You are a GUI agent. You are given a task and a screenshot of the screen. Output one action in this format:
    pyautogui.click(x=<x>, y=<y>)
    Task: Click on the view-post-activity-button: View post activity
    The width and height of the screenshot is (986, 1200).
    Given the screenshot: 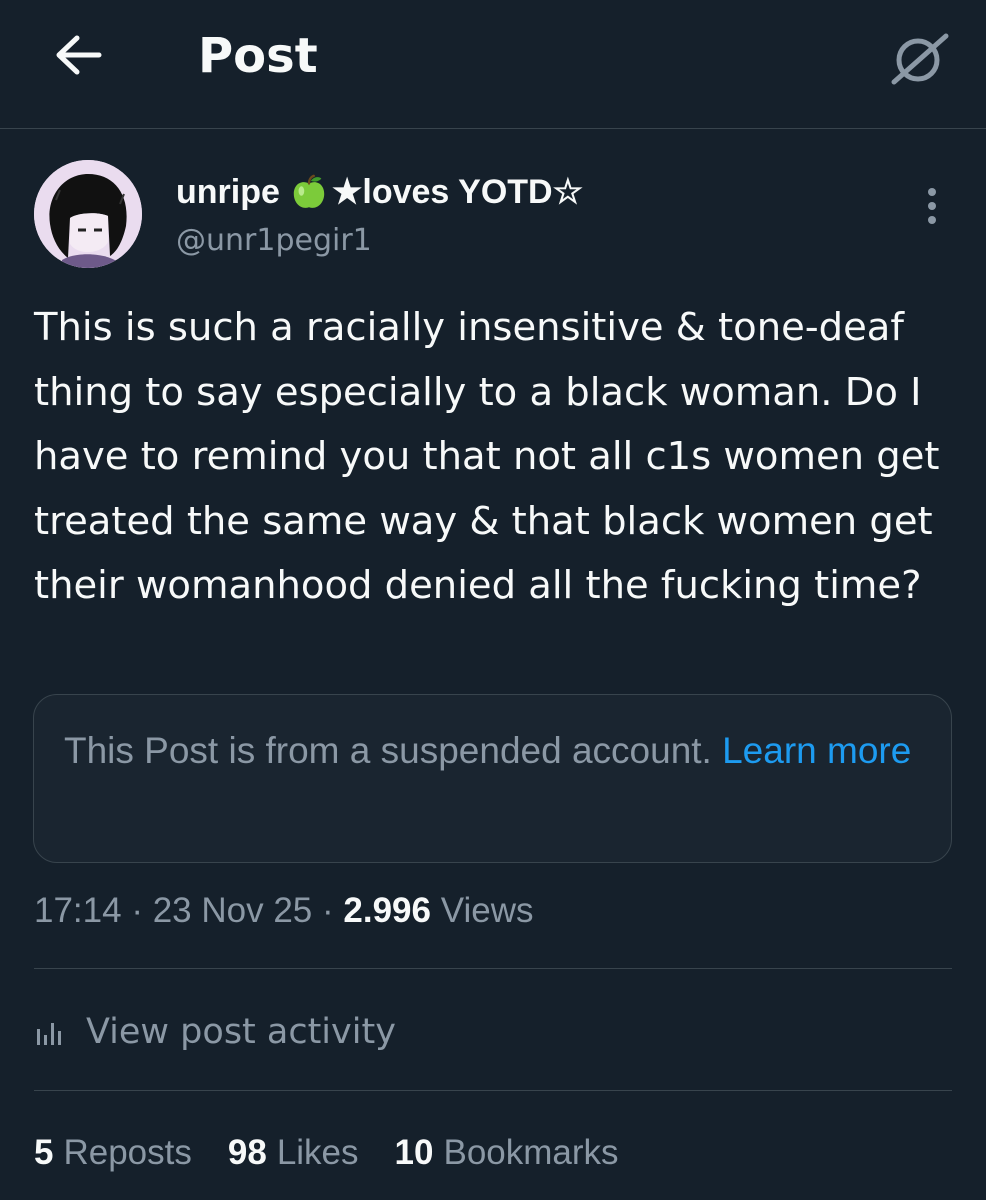 What is the action you would take?
    pyautogui.click(x=215, y=1032)
    